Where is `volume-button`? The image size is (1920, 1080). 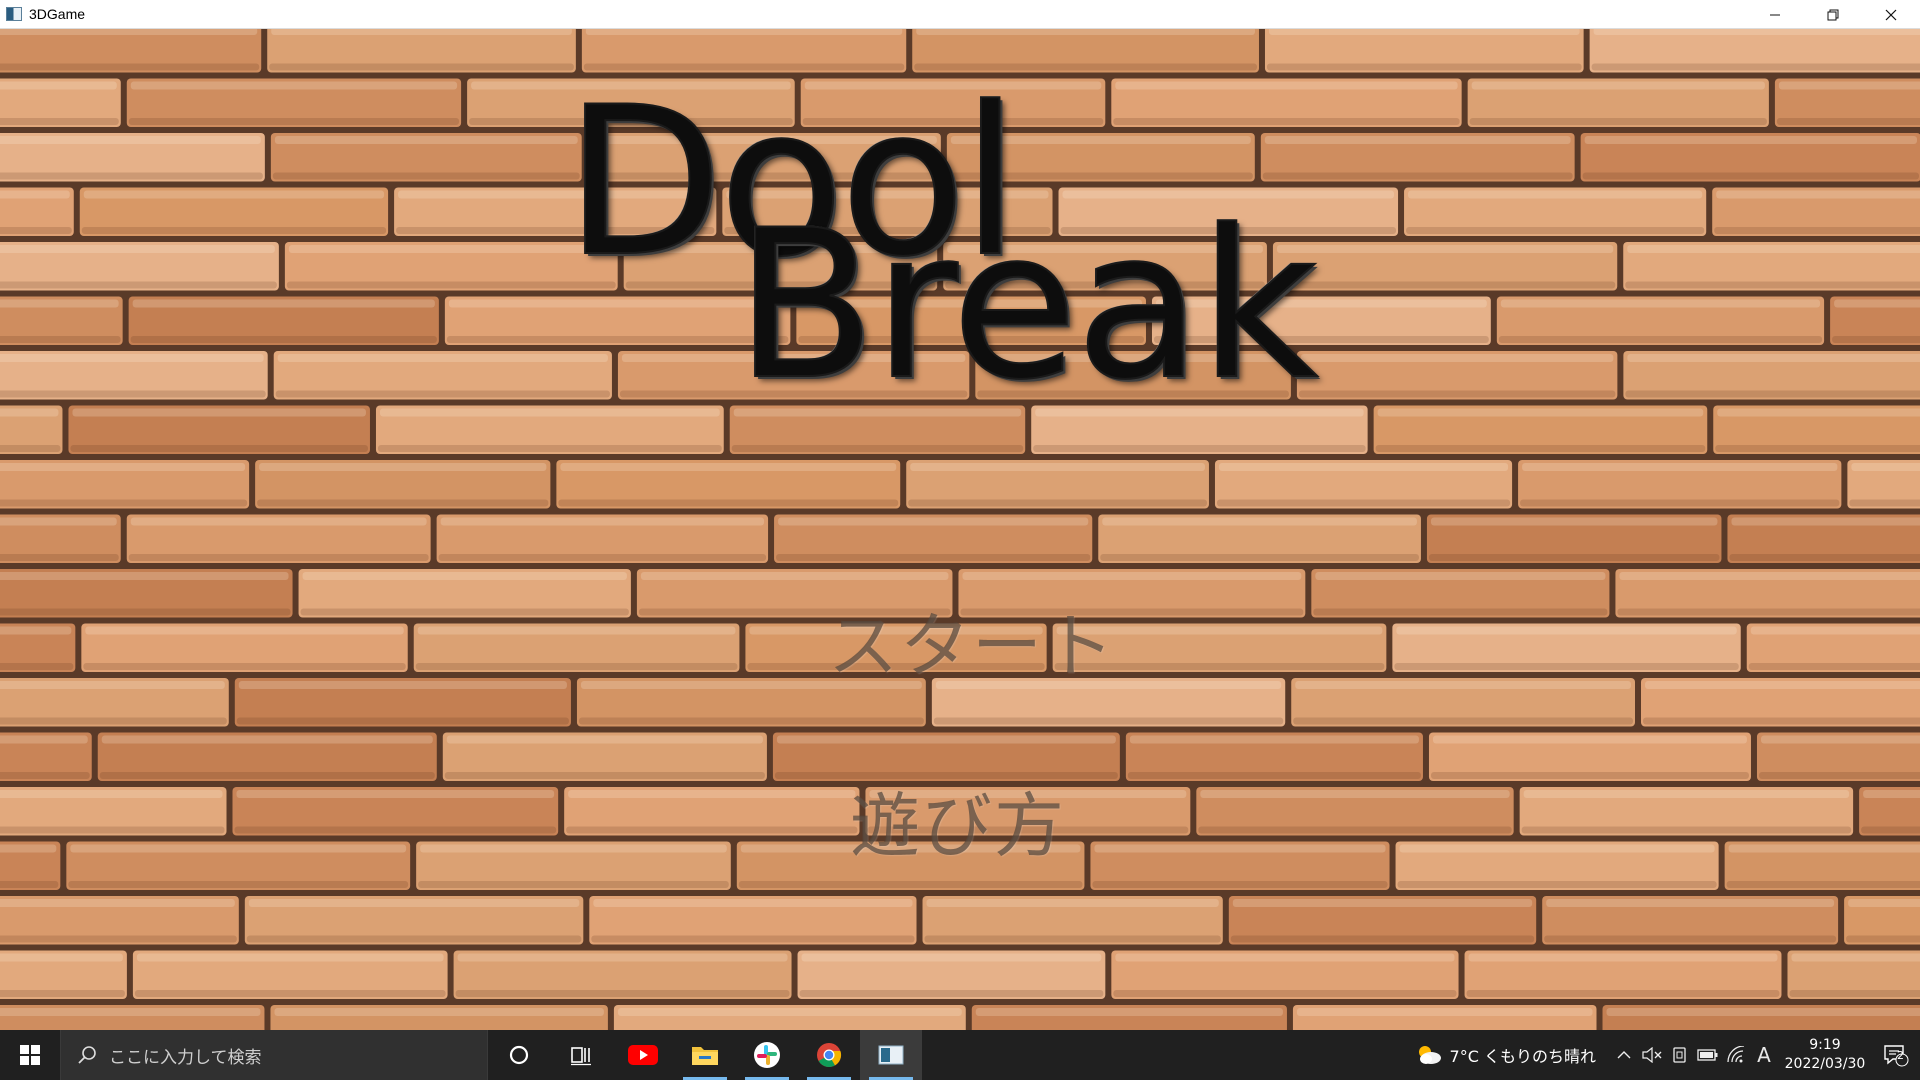
volume-button is located at coordinates (1652, 1055).